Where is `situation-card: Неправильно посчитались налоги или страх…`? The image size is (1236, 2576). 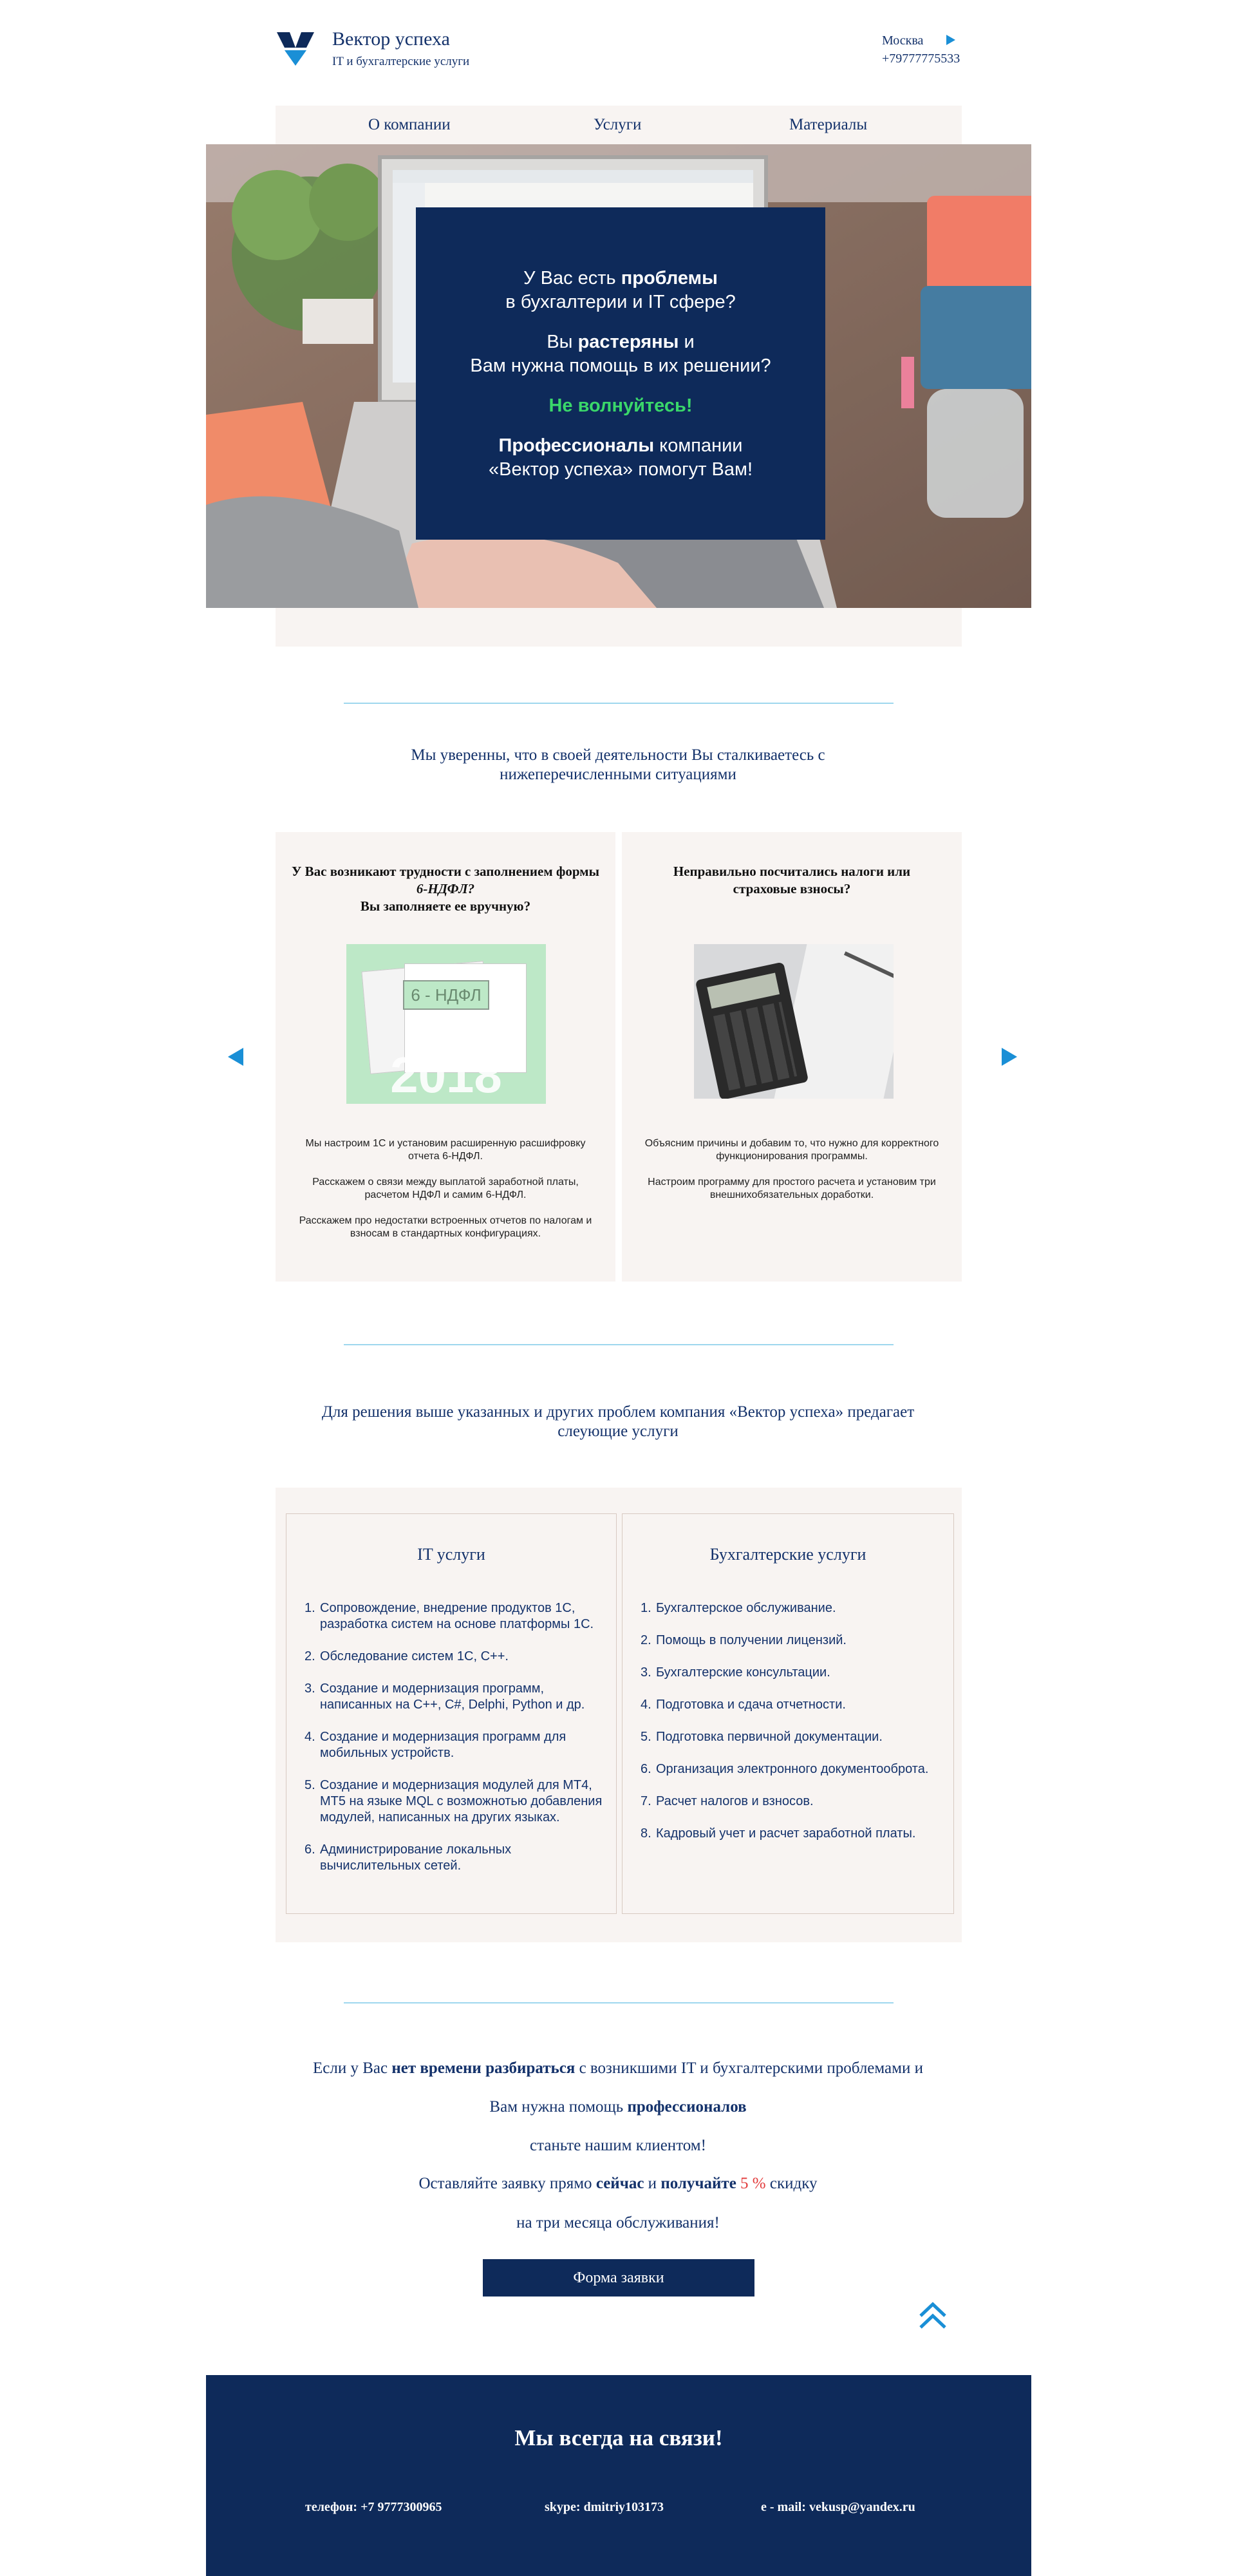 situation-card: Неправильно посчитались налоги или страх… is located at coordinates (792, 1057).